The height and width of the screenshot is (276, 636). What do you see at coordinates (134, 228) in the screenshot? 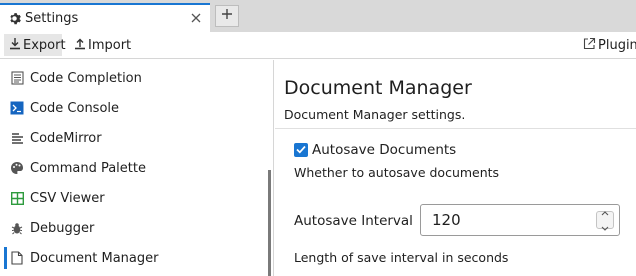
I see `sidebar-item-debugger: Debugger` at bounding box center [134, 228].